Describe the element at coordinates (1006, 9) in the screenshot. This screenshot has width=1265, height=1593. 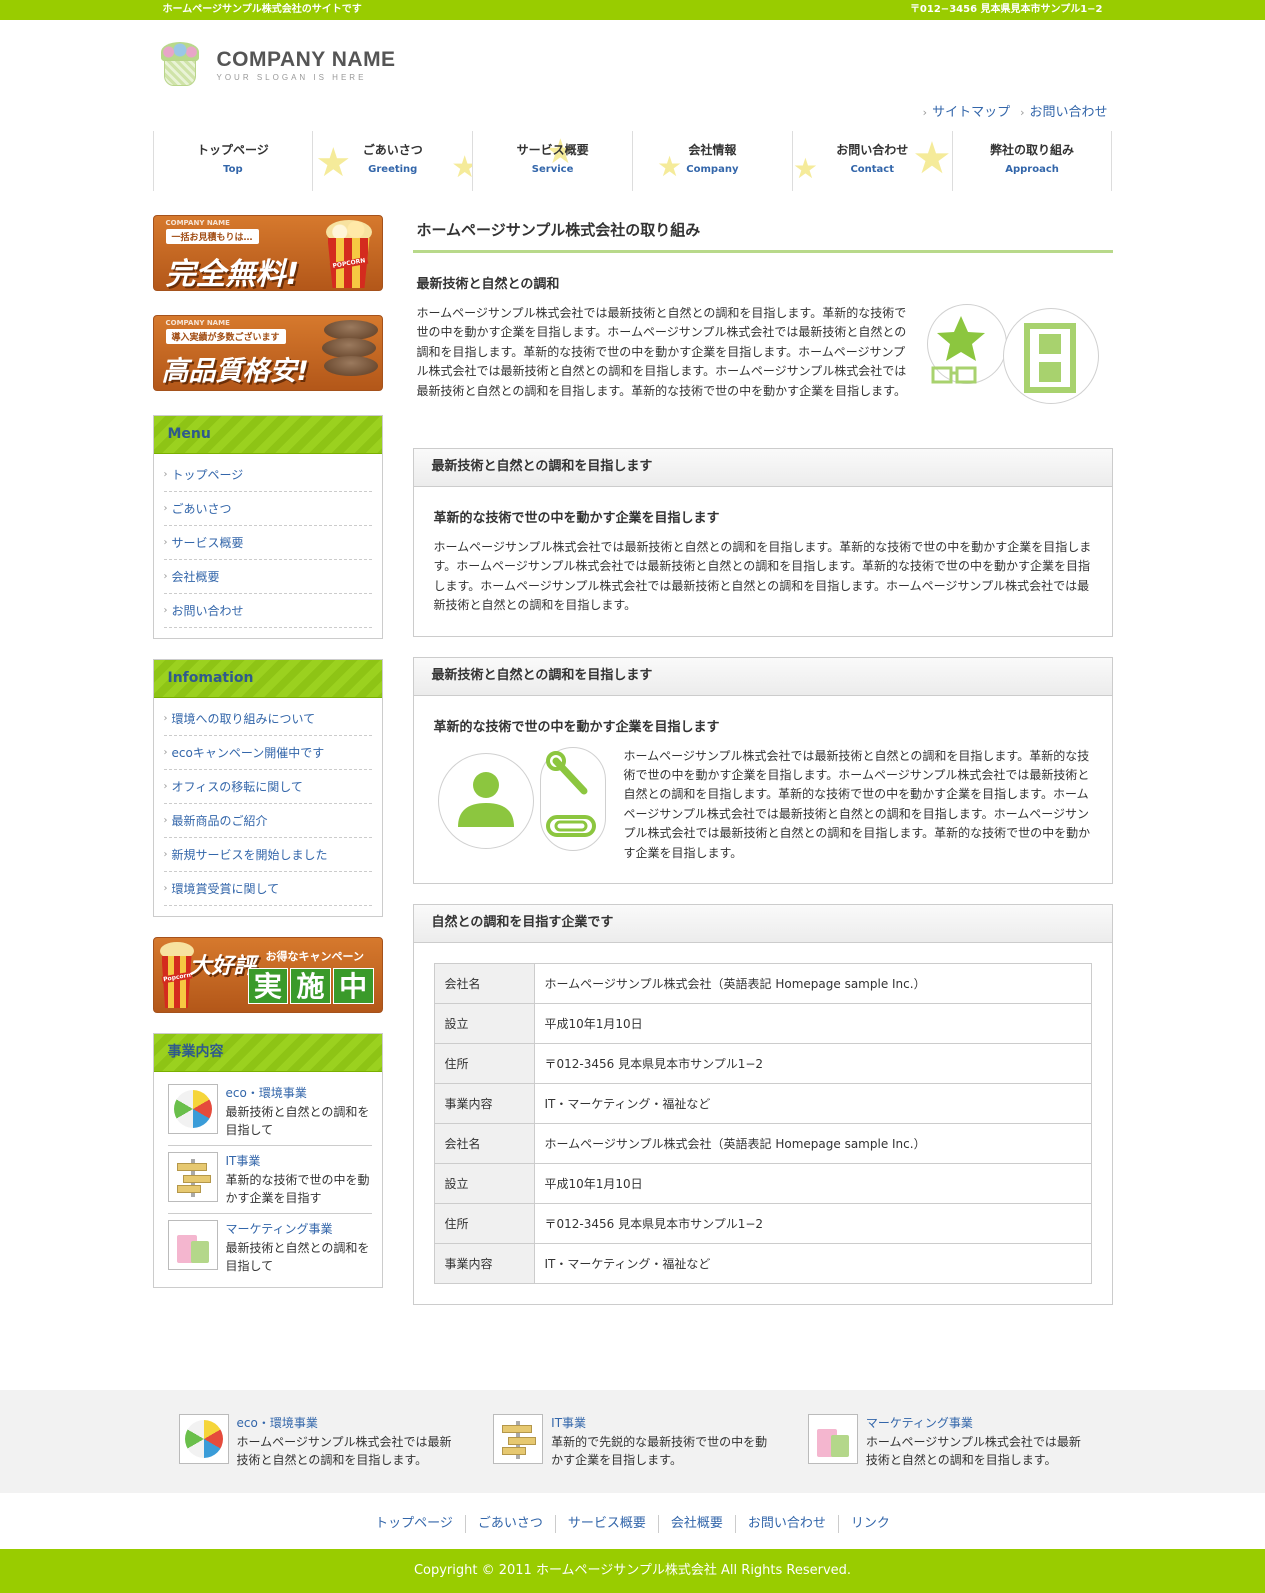
I see `top-address: 〒012−3456 見本県見本市サンプル1−2` at that location.